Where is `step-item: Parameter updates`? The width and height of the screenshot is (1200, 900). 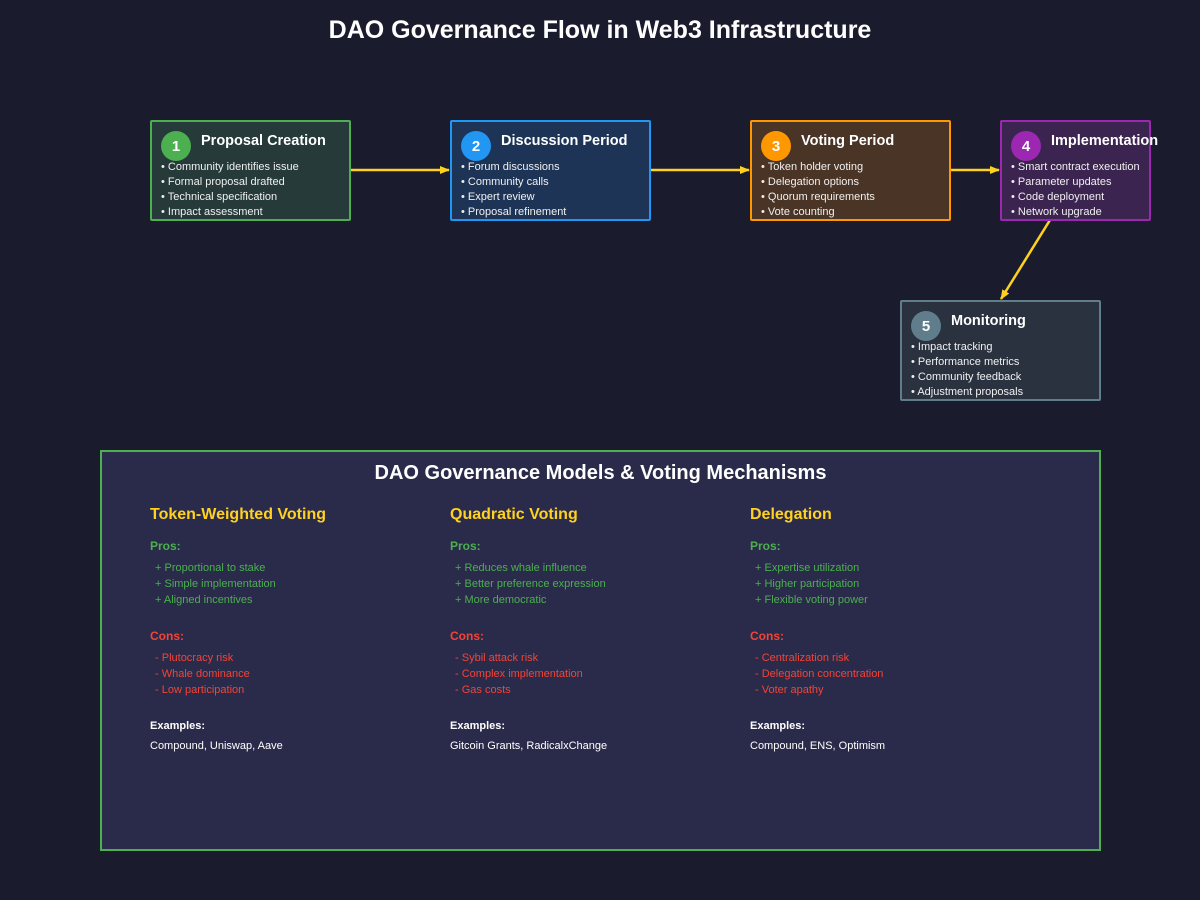
step-item: Parameter updates is located at coordinates (1075, 182).